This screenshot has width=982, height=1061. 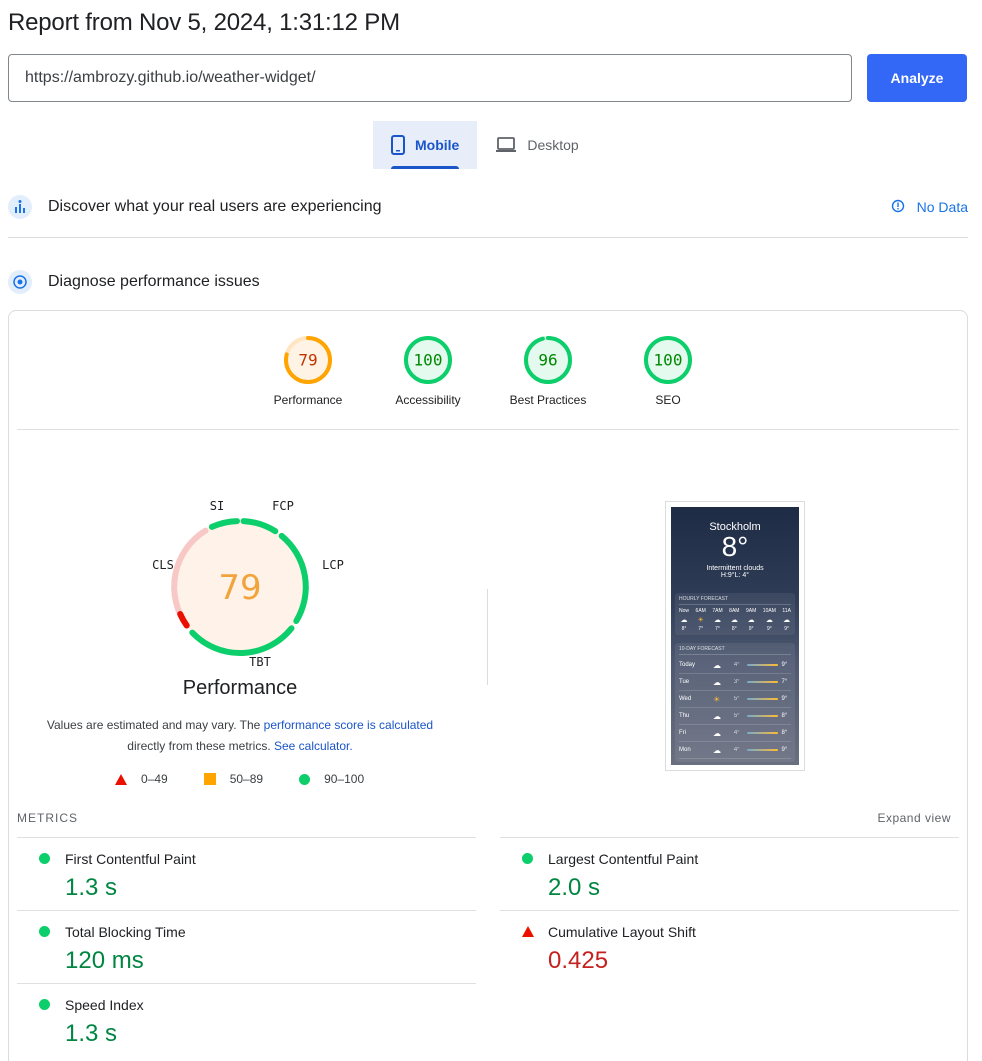 What do you see at coordinates (668, 400) in the screenshot?
I see `gauge-seo-label: SEO` at bounding box center [668, 400].